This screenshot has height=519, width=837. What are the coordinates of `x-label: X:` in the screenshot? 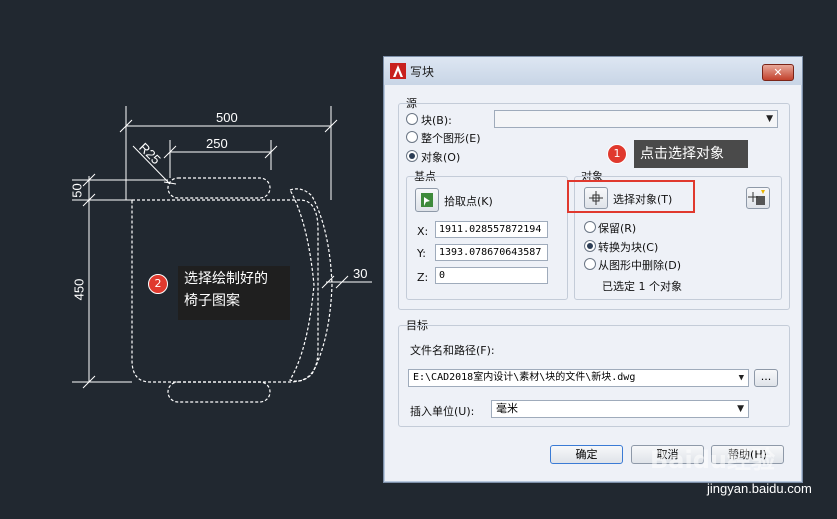 It's located at (423, 231).